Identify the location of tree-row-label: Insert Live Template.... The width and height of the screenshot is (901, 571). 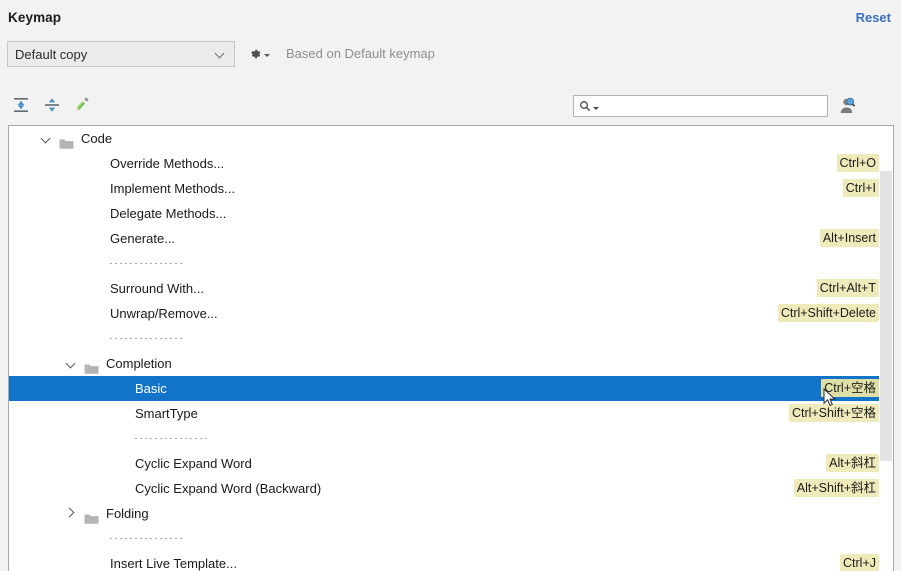
(173, 563).